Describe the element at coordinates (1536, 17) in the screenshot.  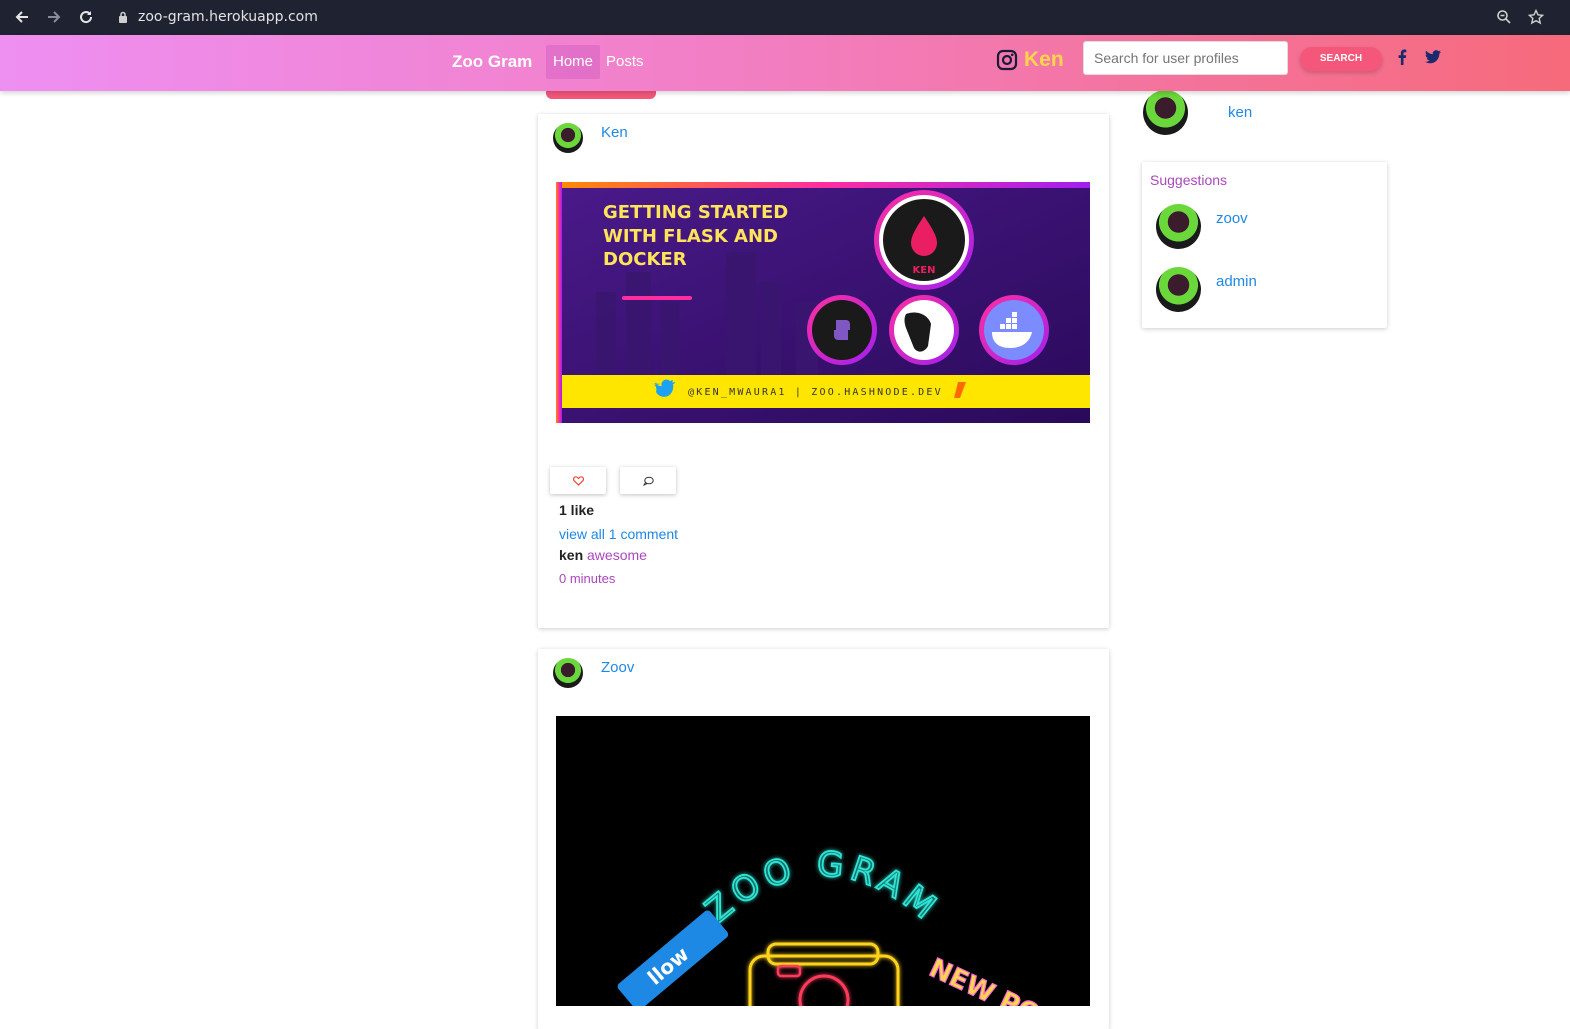
I see `bookmark-star-icon` at that location.